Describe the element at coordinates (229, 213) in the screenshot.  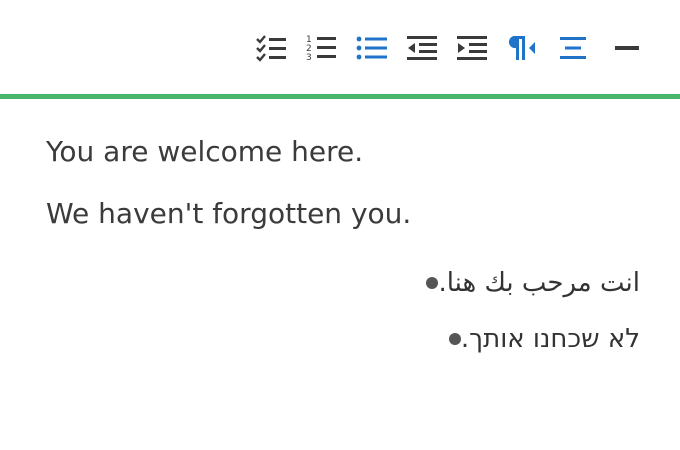
I see `paragraph-not-forgotten: We haven't forgotten you.` at that location.